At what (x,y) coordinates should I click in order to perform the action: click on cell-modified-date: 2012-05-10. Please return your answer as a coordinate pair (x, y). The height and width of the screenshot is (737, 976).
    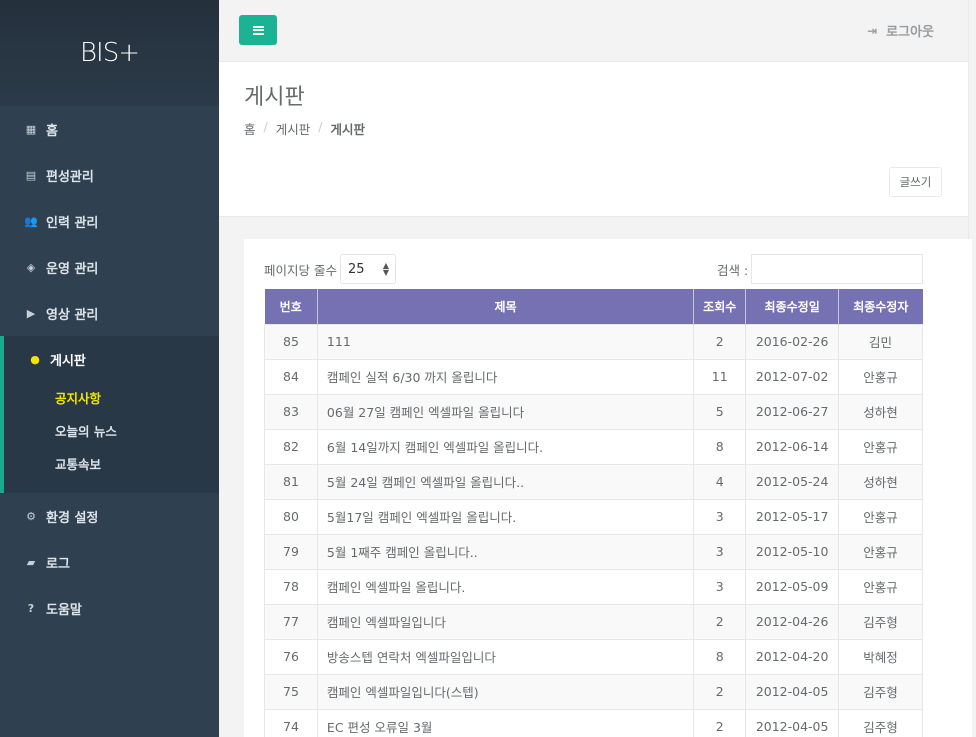
    Looking at the image, I should click on (792, 551).